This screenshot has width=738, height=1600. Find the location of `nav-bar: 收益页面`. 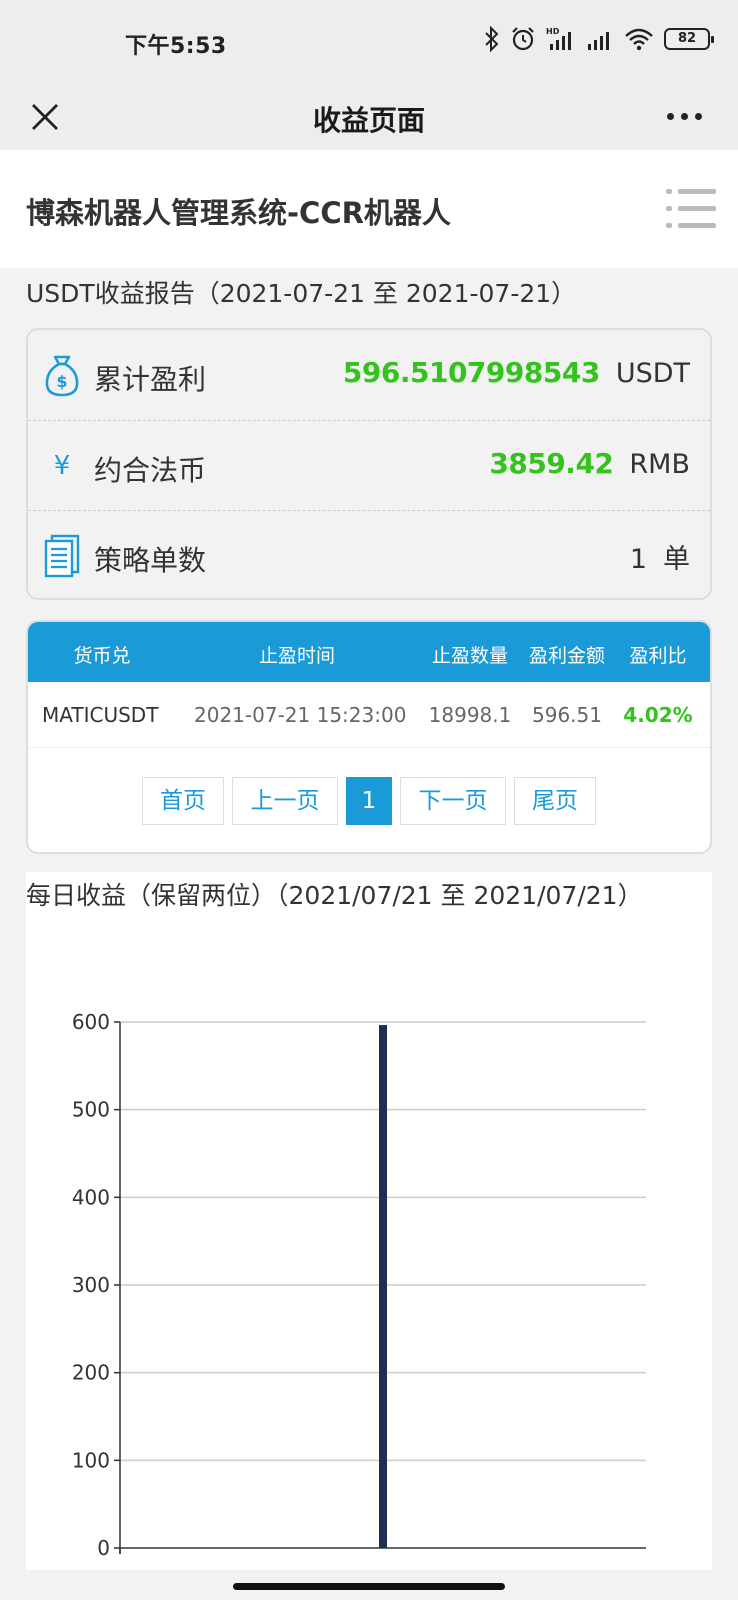

nav-bar: 收益页面 is located at coordinates (369, 117).